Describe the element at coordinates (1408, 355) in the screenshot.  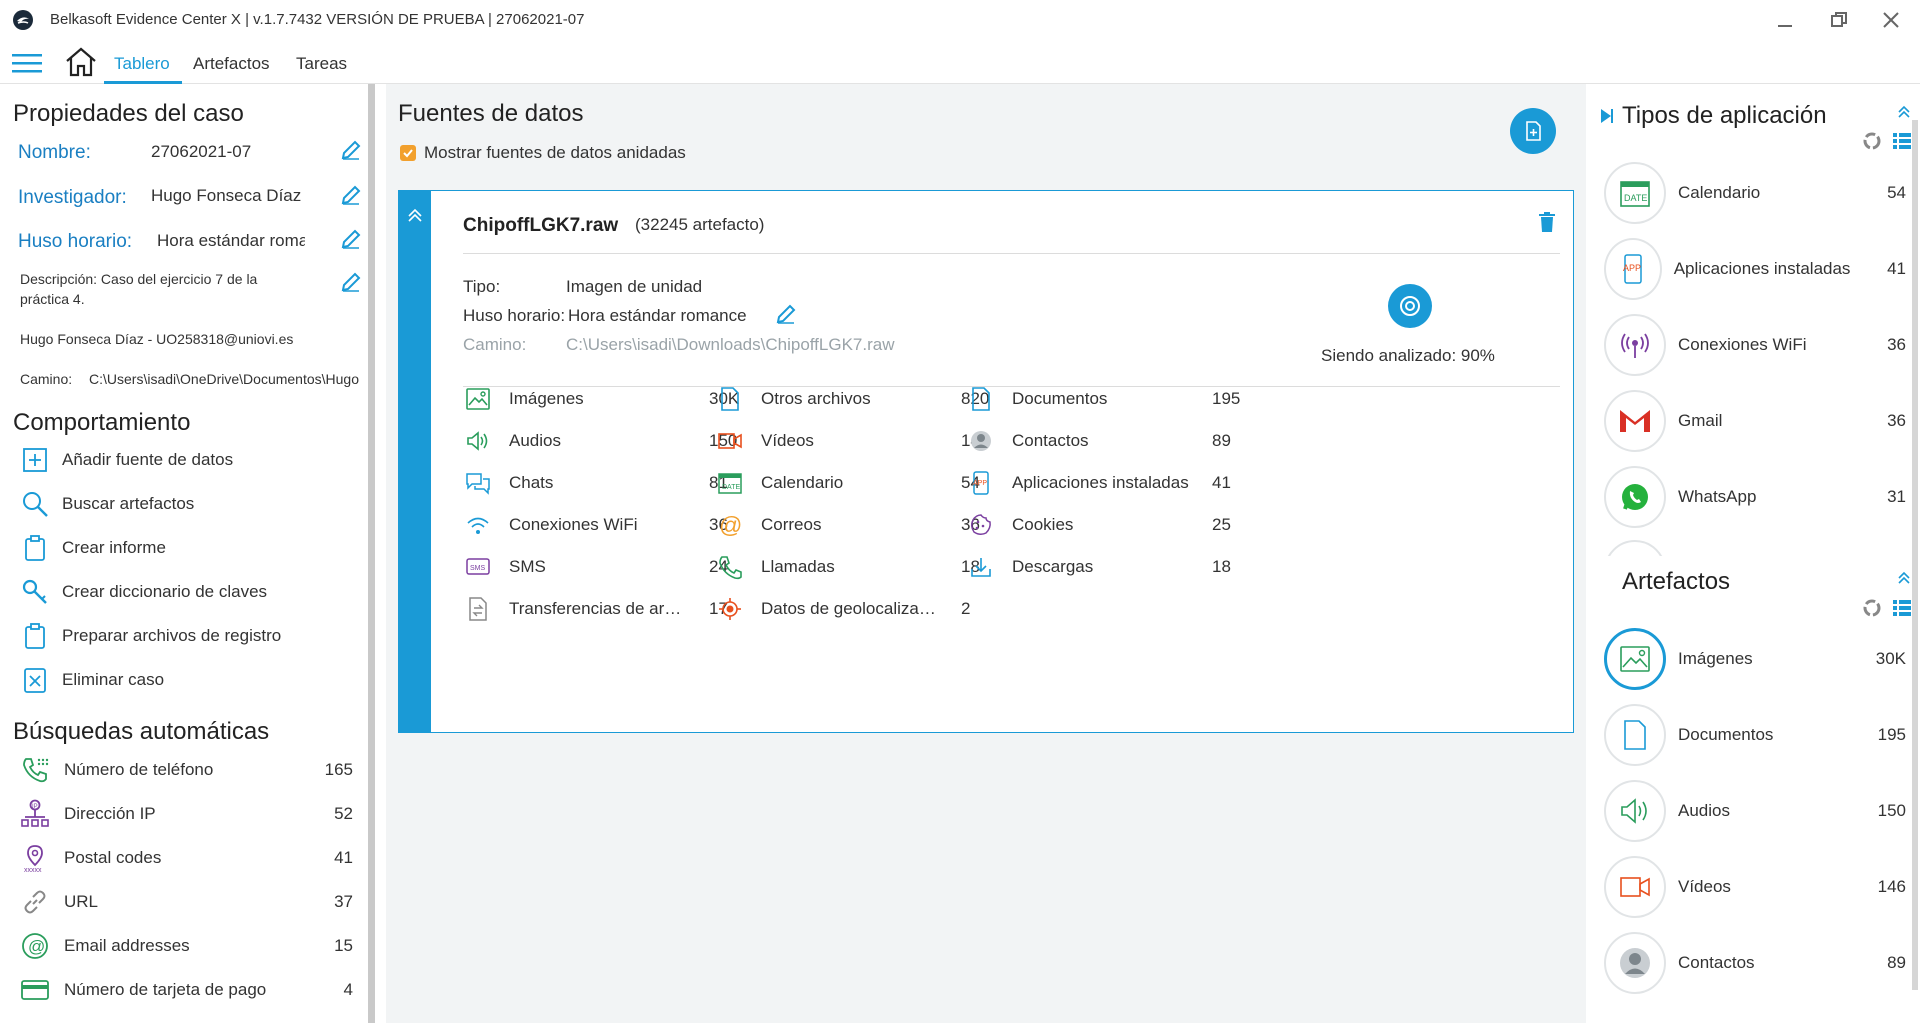
I see `analysis-status: Siendo analizado: 90%` at that location.